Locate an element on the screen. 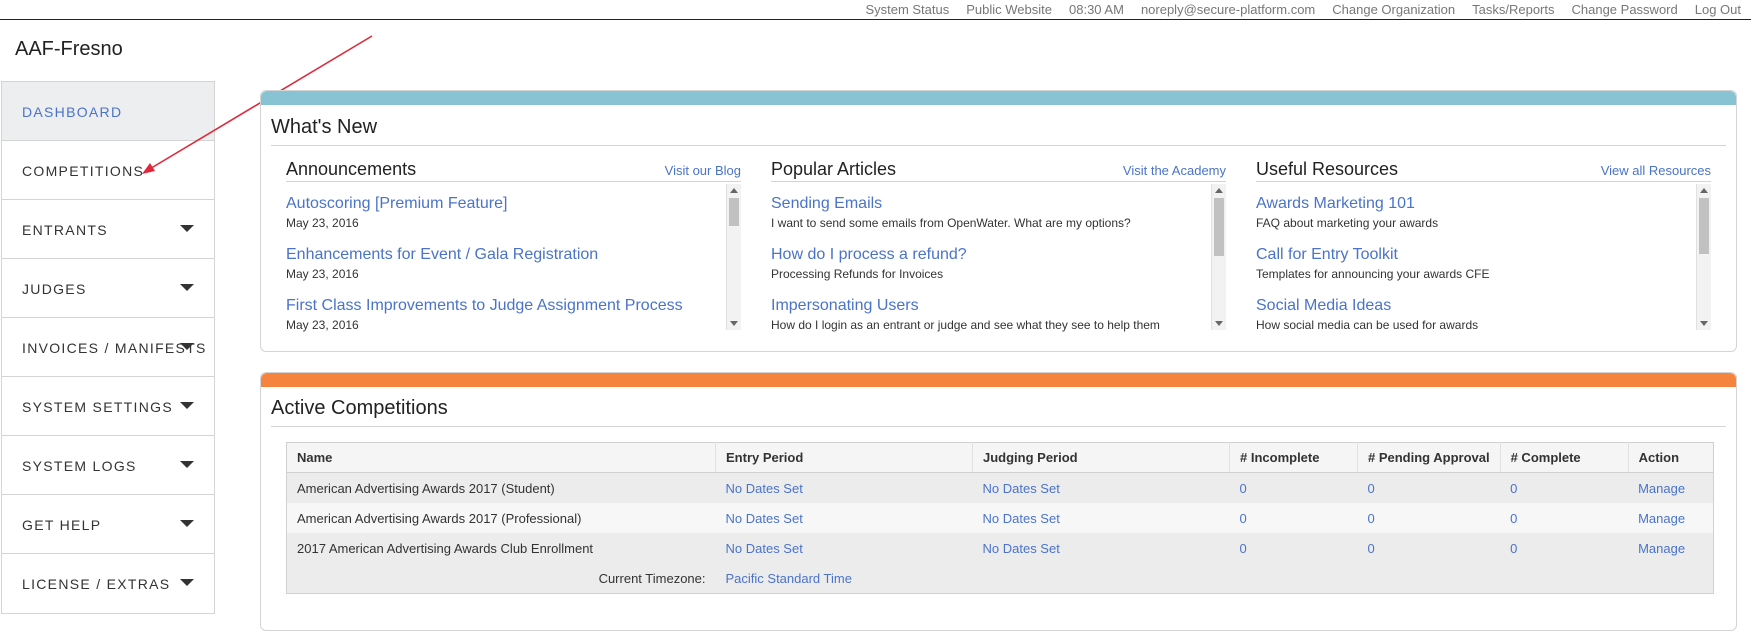 The width and height of the screenshot is (1751, 631). visit-academy-link: Visit the Academy is located at coordinates (1174, 170).